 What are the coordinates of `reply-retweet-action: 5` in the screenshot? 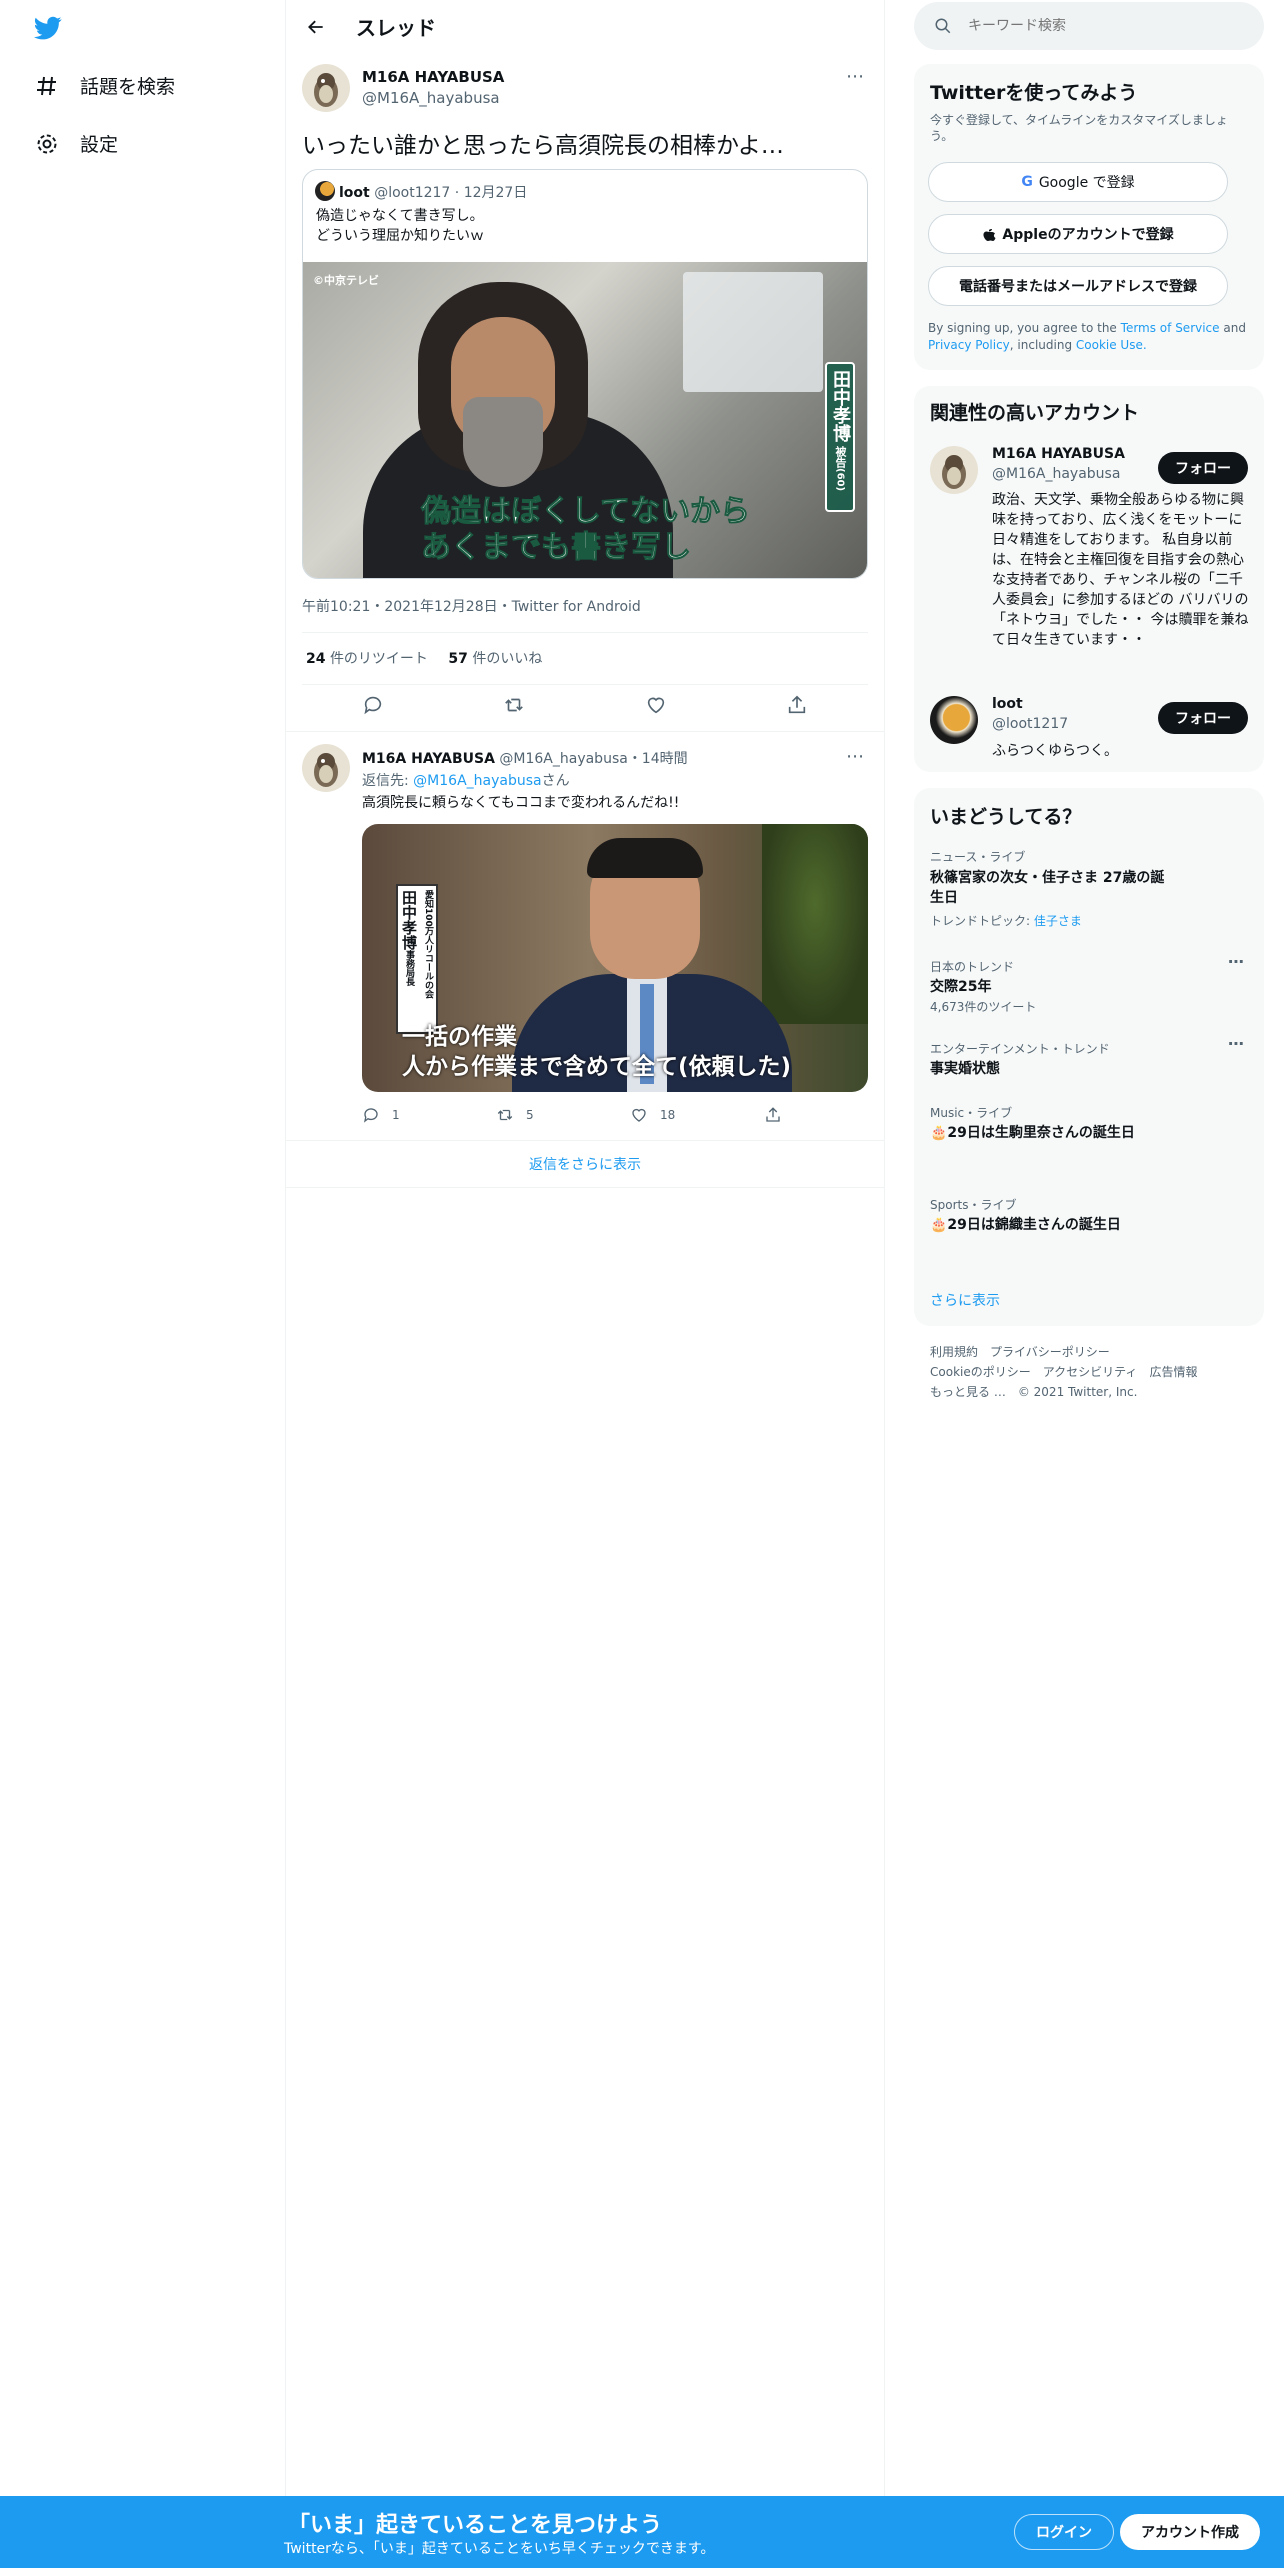 It's located at (563, 1115).